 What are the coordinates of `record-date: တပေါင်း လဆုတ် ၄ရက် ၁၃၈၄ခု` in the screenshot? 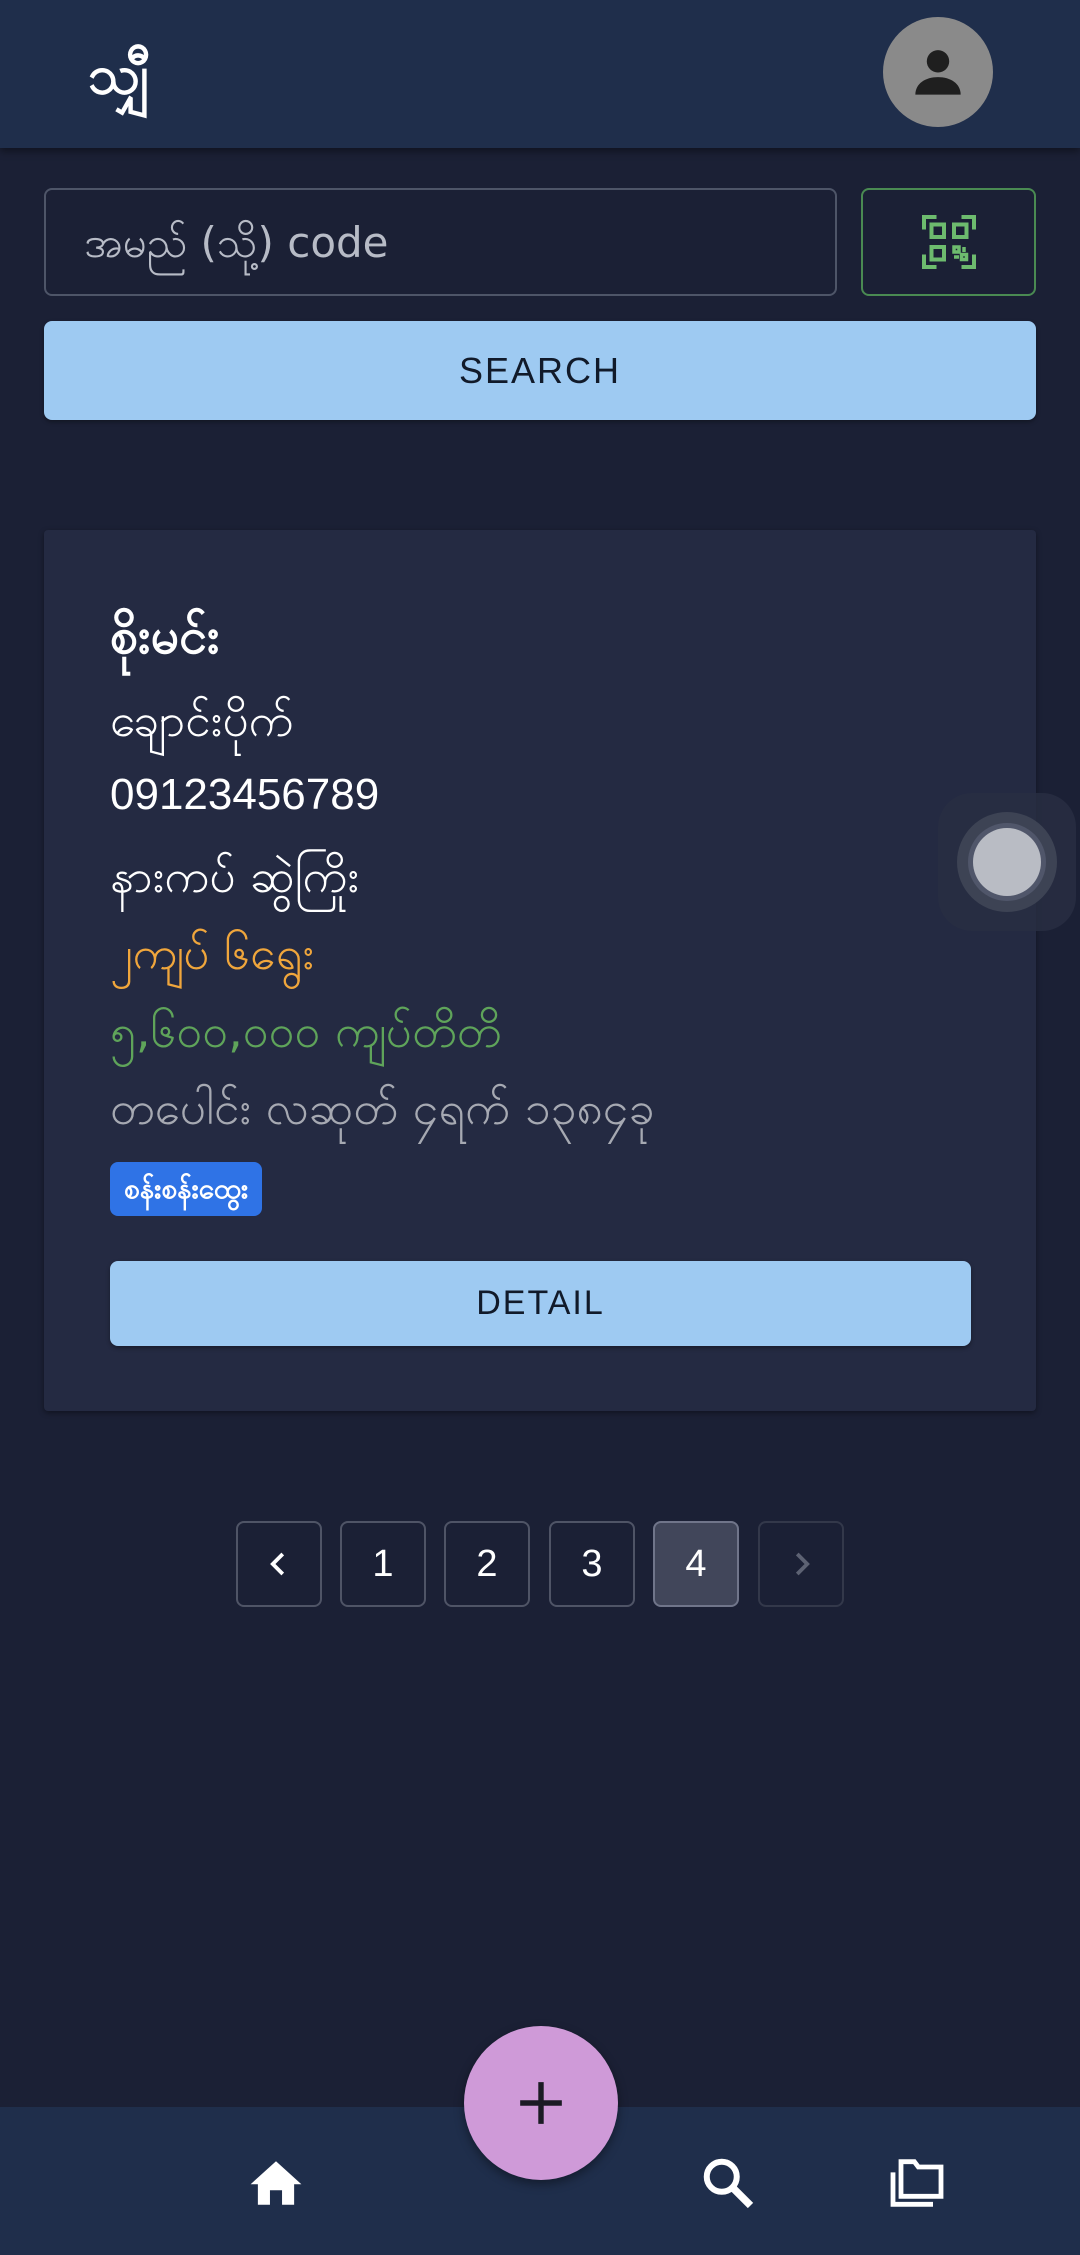 It's located at (382, 1108).